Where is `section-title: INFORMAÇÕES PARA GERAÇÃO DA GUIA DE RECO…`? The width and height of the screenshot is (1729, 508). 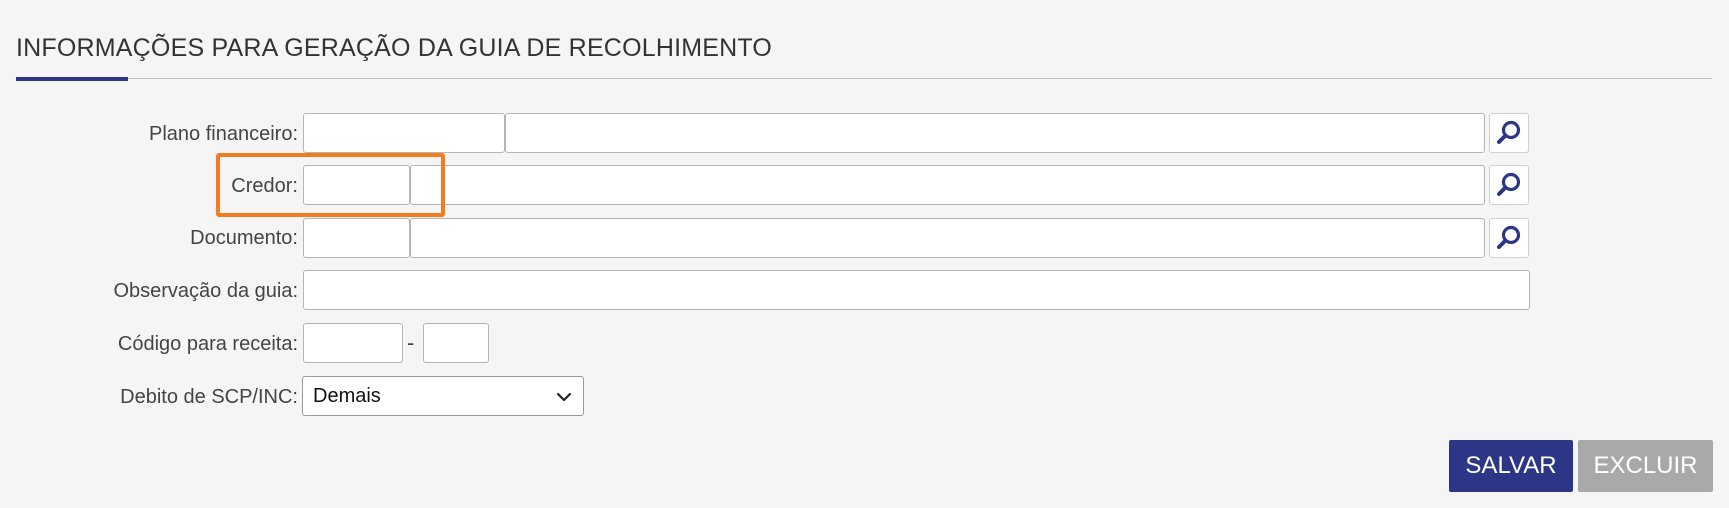
section-title: INFORMAÇÕES PARA GERAÇÃO DA GUIA DE RECO… is located at coordinates (394, 48).